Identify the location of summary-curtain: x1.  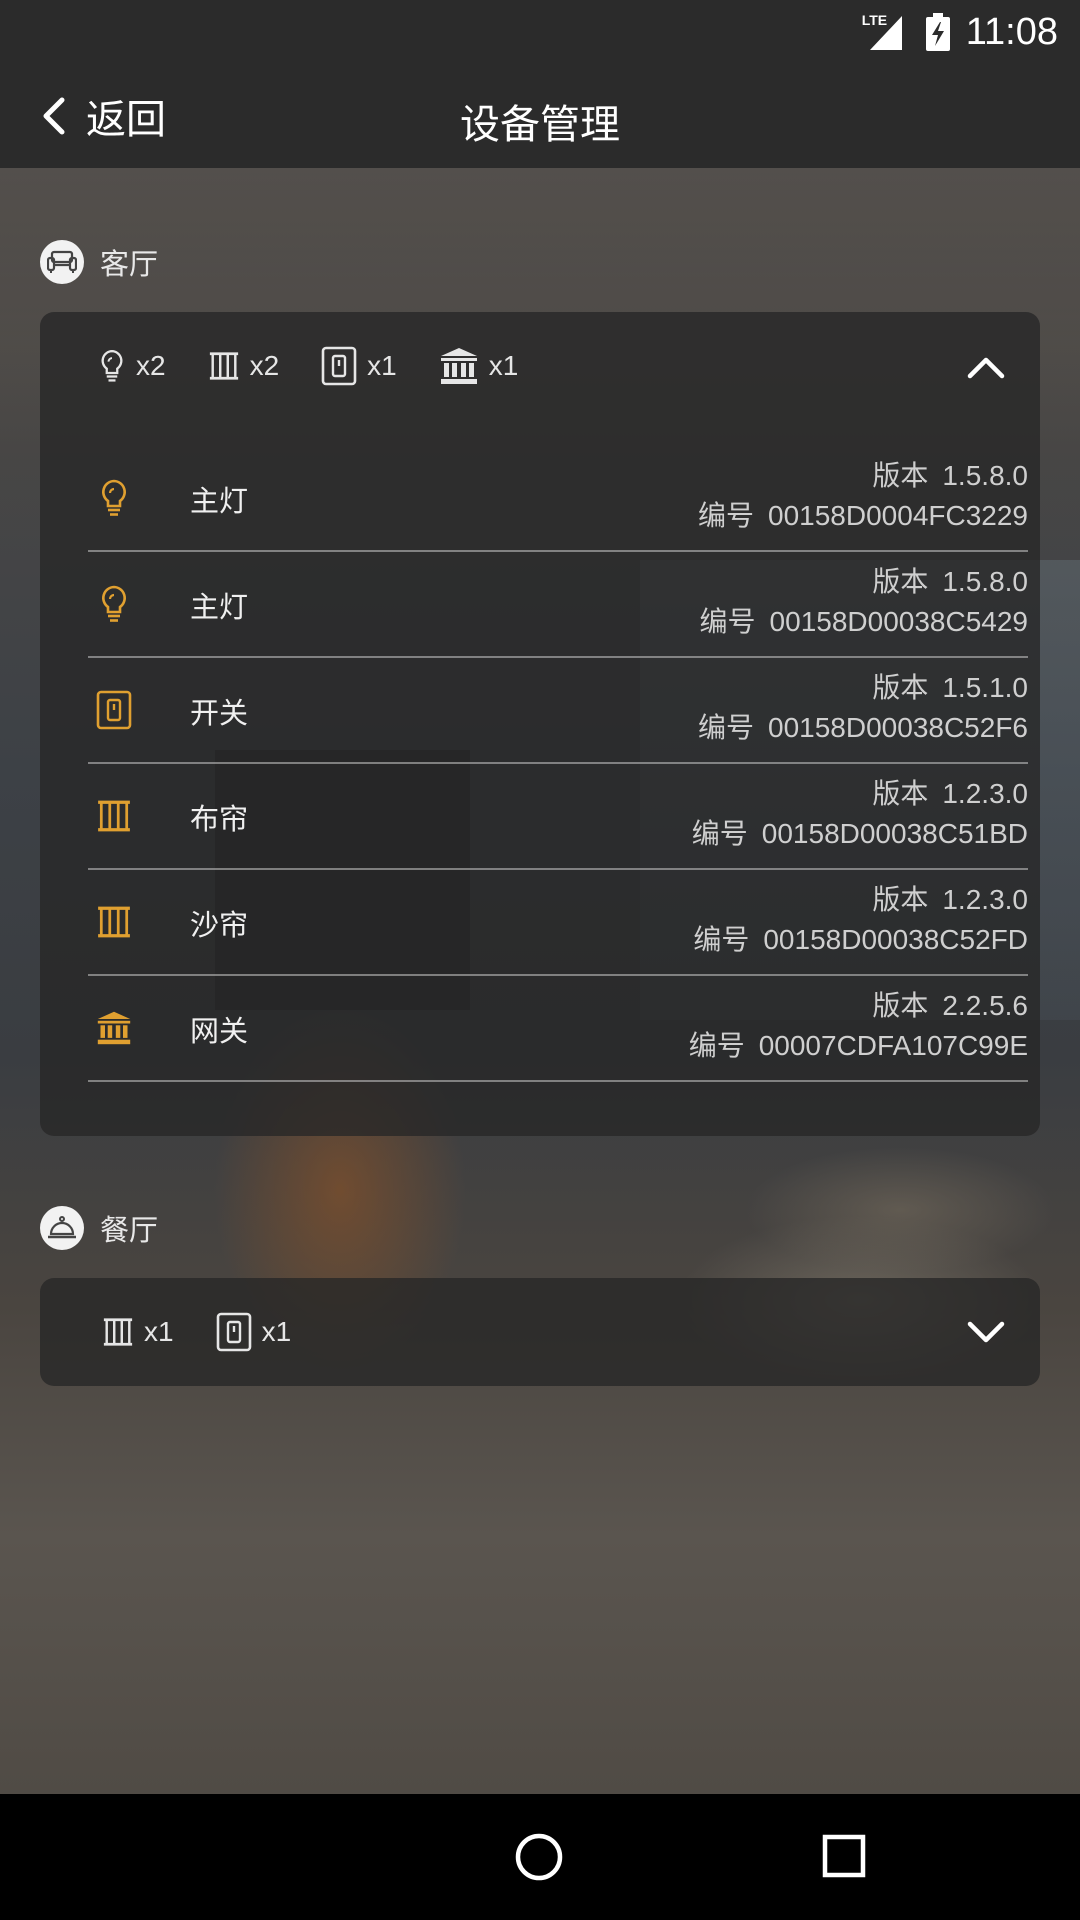
(138, 1332).